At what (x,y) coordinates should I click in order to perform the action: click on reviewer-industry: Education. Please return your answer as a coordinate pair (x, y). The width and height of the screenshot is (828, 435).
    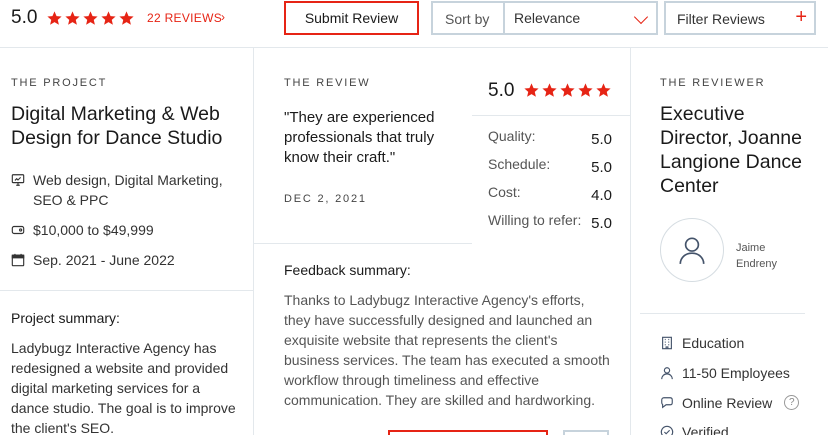
    Looking at the image, I should click on (702, 343).